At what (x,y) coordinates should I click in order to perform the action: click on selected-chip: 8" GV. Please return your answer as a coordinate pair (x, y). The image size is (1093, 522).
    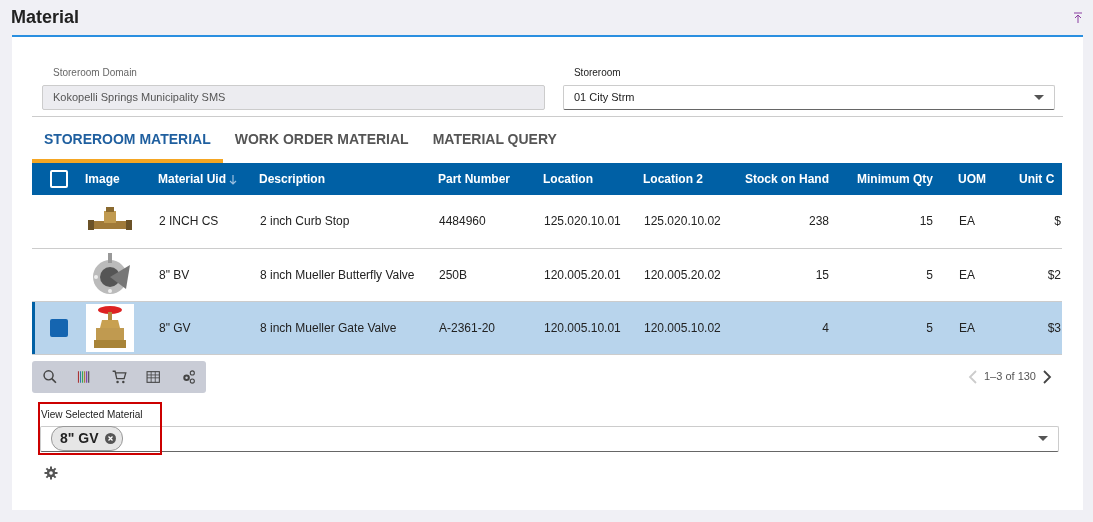
    Looking at the image, I should click on (87, 438).